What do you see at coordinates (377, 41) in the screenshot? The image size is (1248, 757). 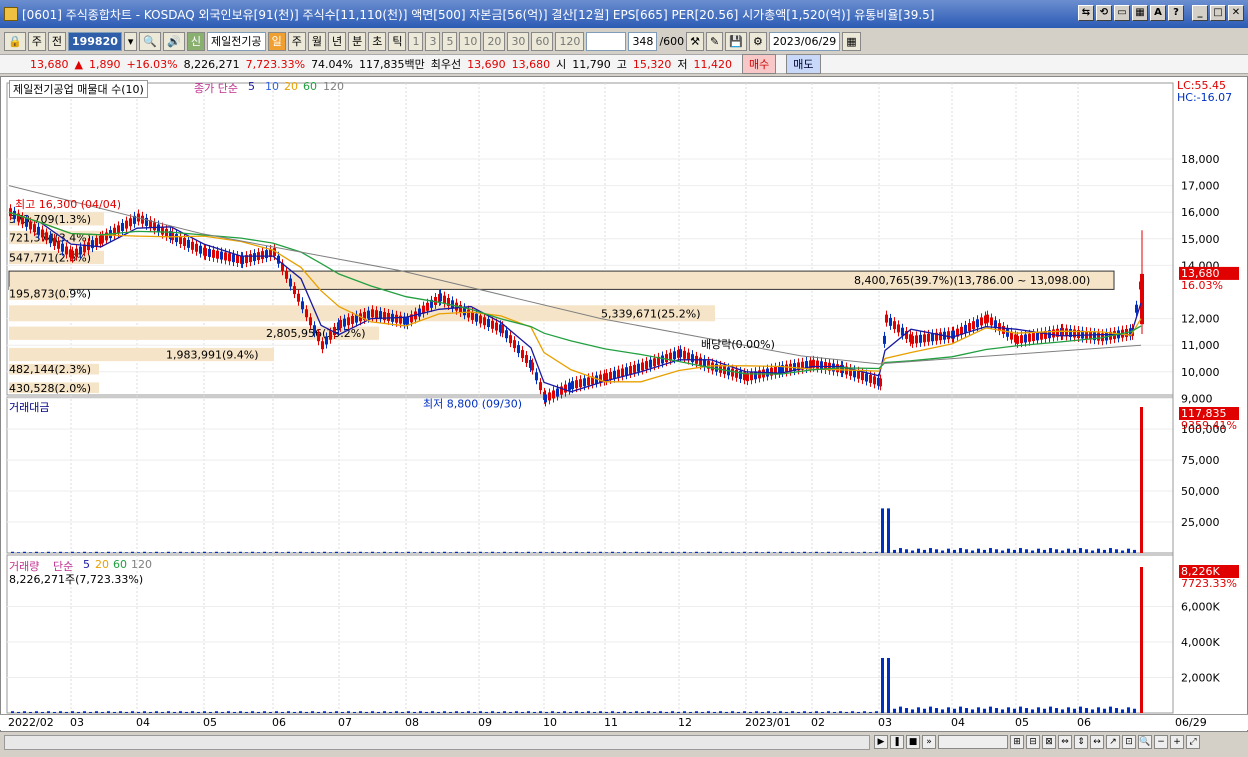 I see `tab-second: 초` at bounding box center [377, 41].